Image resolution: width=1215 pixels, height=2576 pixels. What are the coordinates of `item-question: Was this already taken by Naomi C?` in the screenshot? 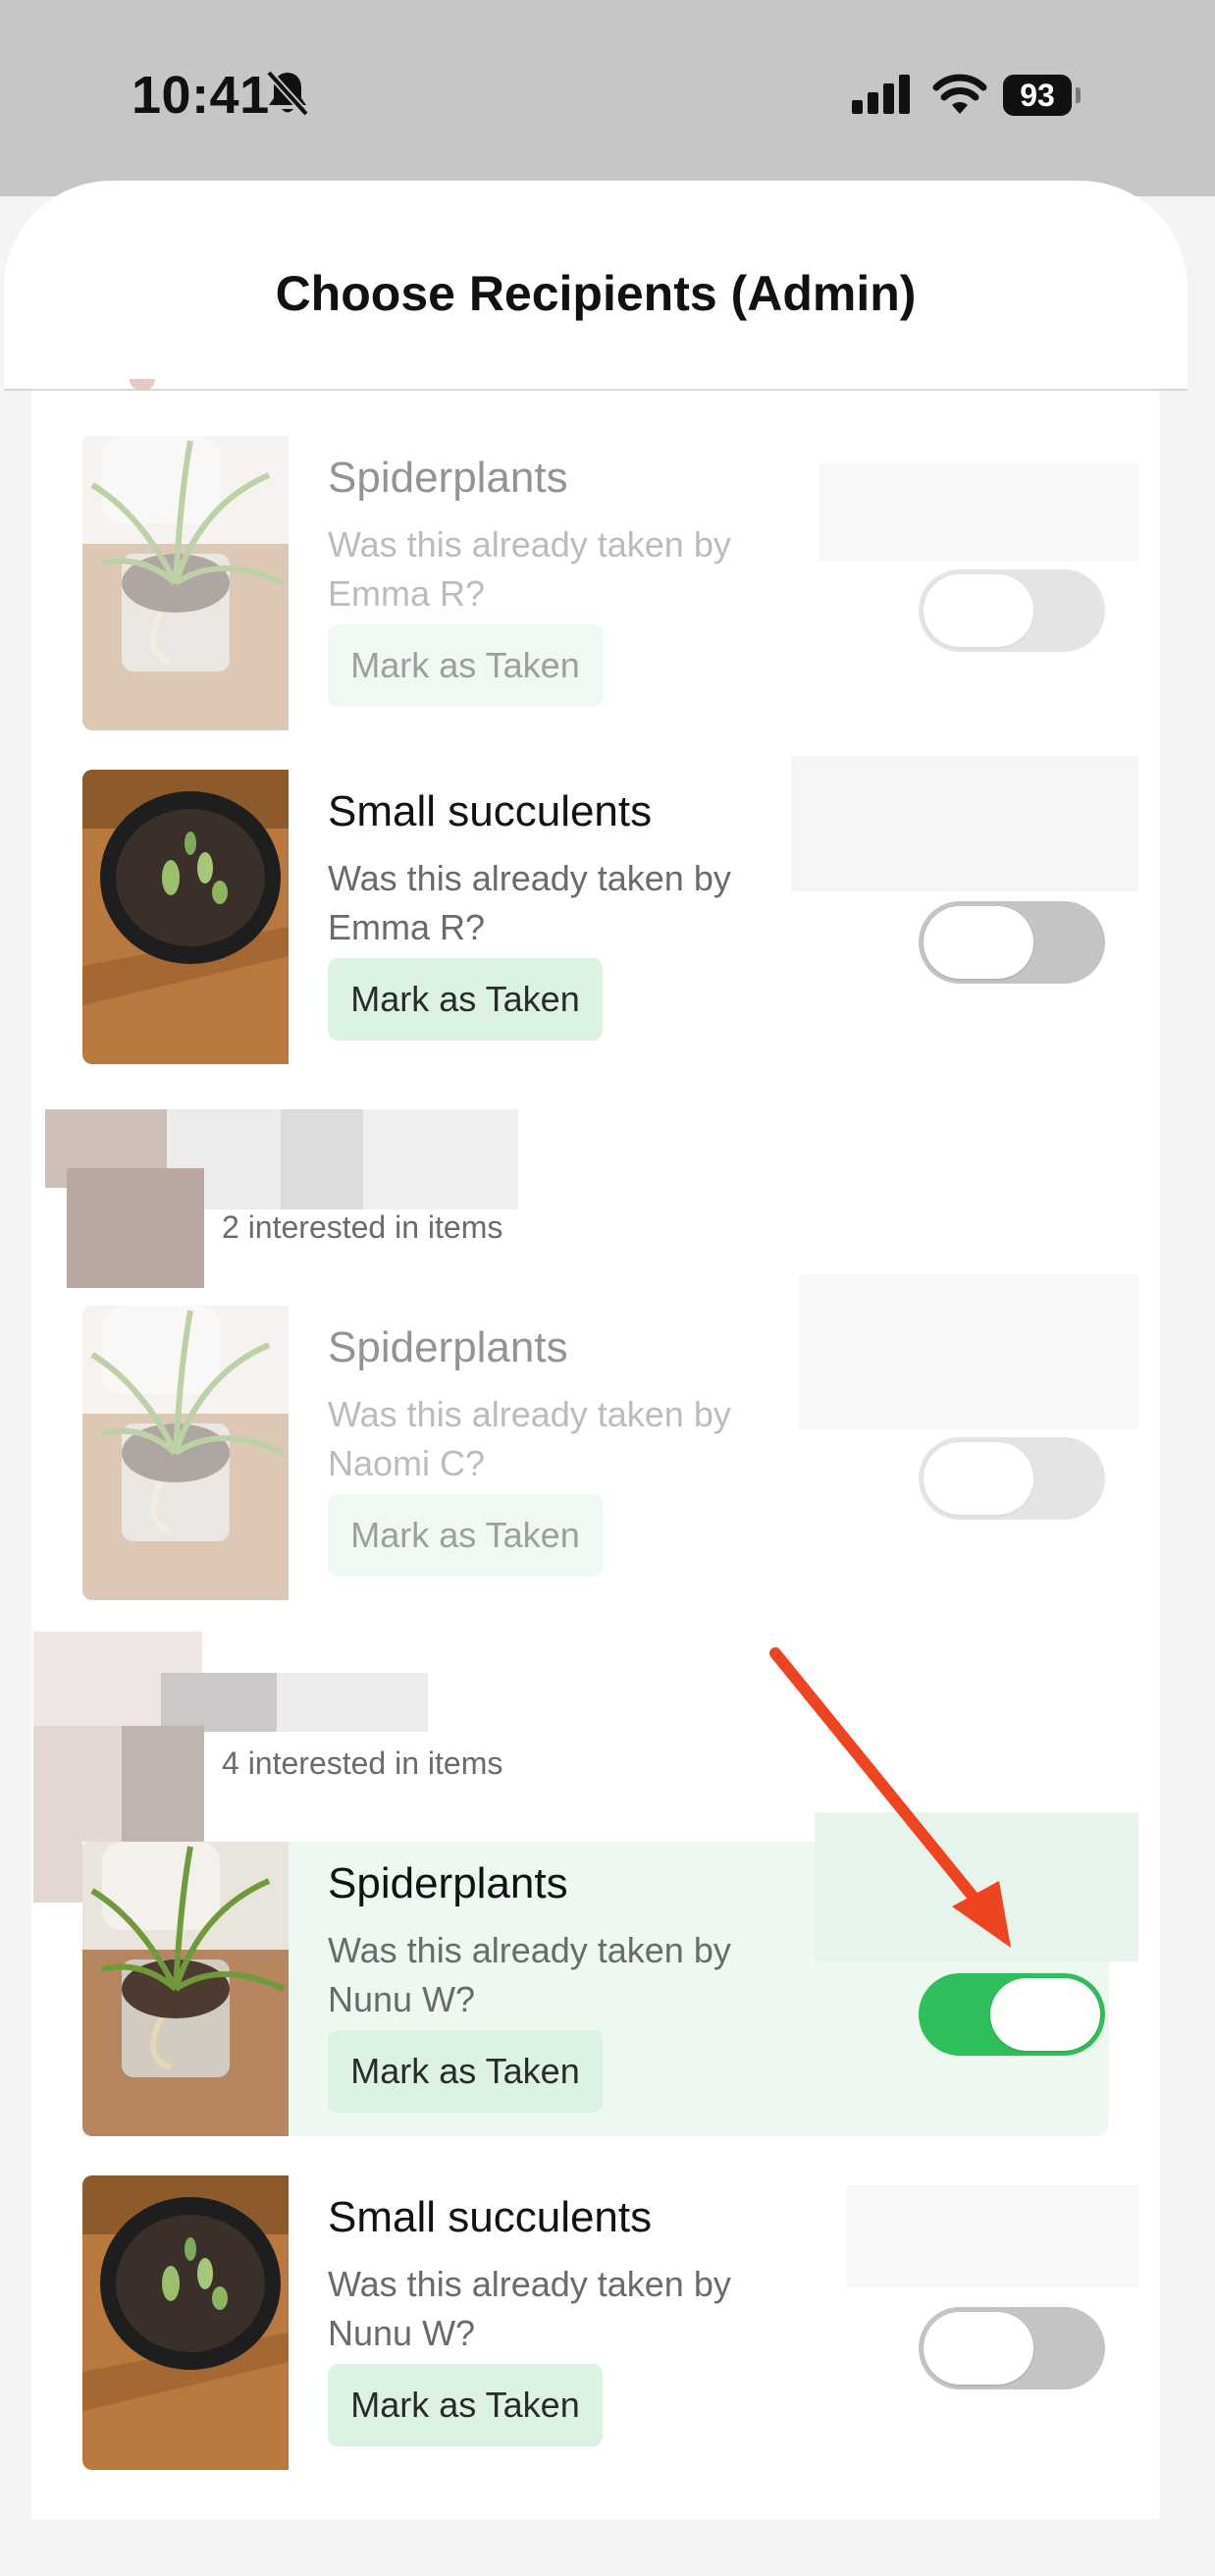 It's located at (529, 1438).